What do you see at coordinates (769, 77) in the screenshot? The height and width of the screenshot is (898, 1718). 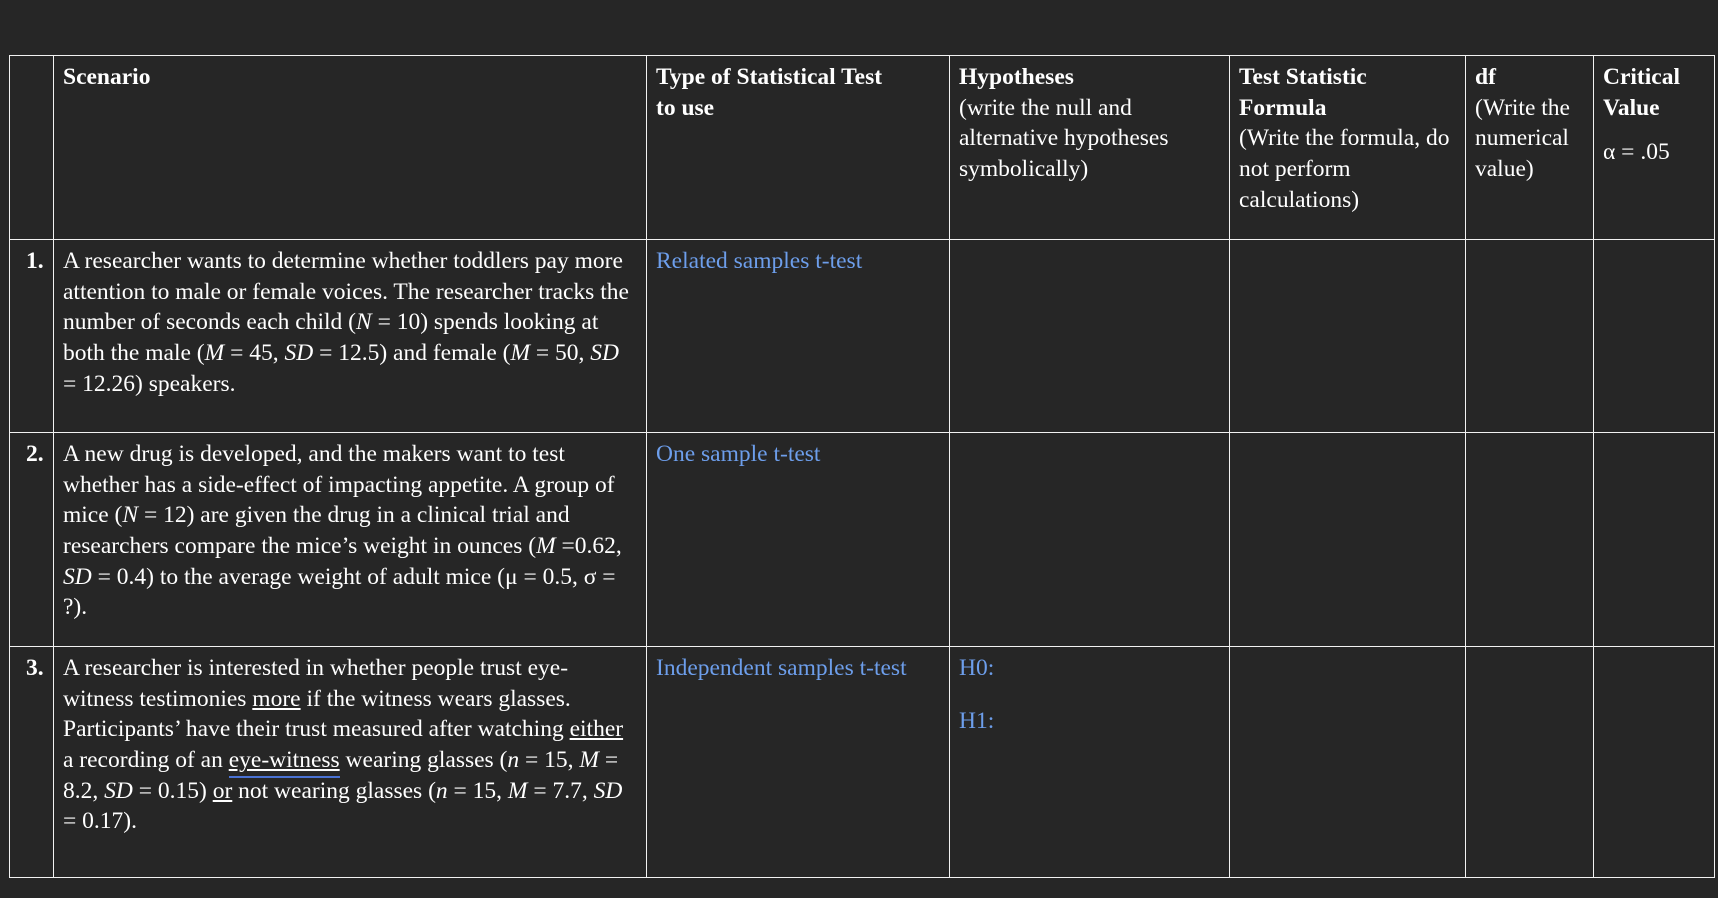 I see `header-test-type-label: Type of Statistical Test` at bounding box center [769, 77].